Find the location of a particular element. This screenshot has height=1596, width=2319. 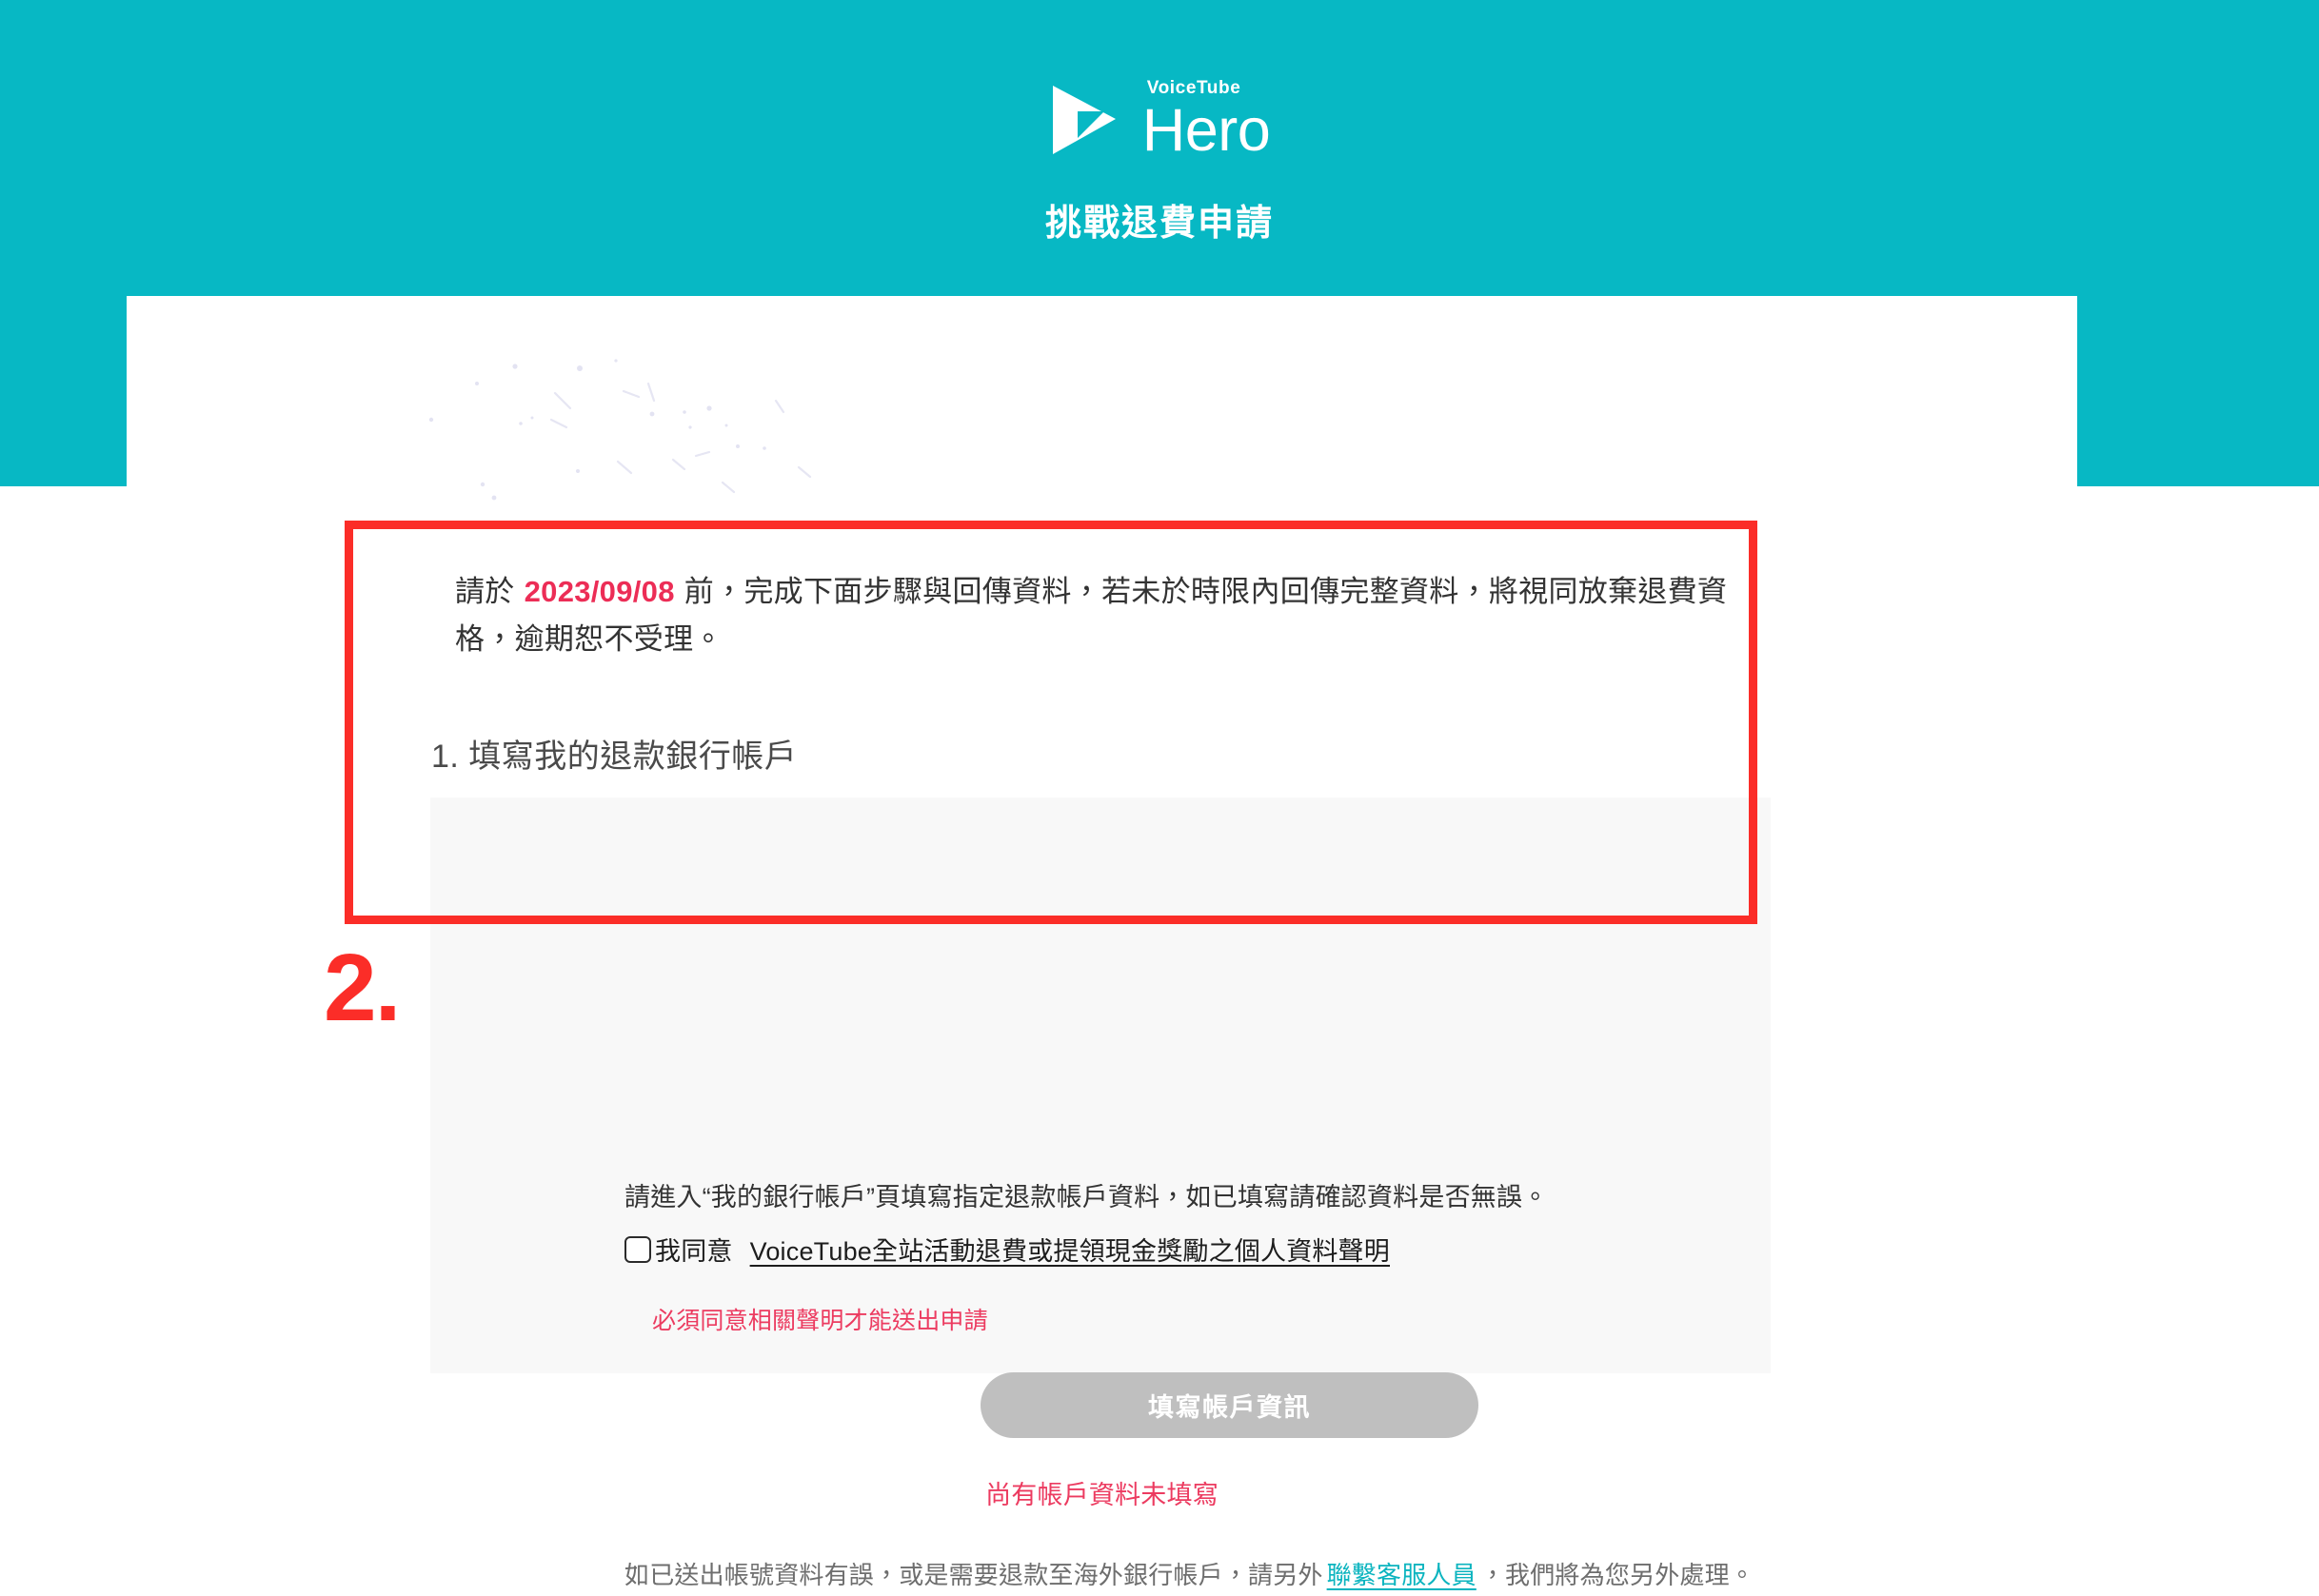

contact-support-link: 聯繫客服人員 is located at coordinates (1401, 1575).